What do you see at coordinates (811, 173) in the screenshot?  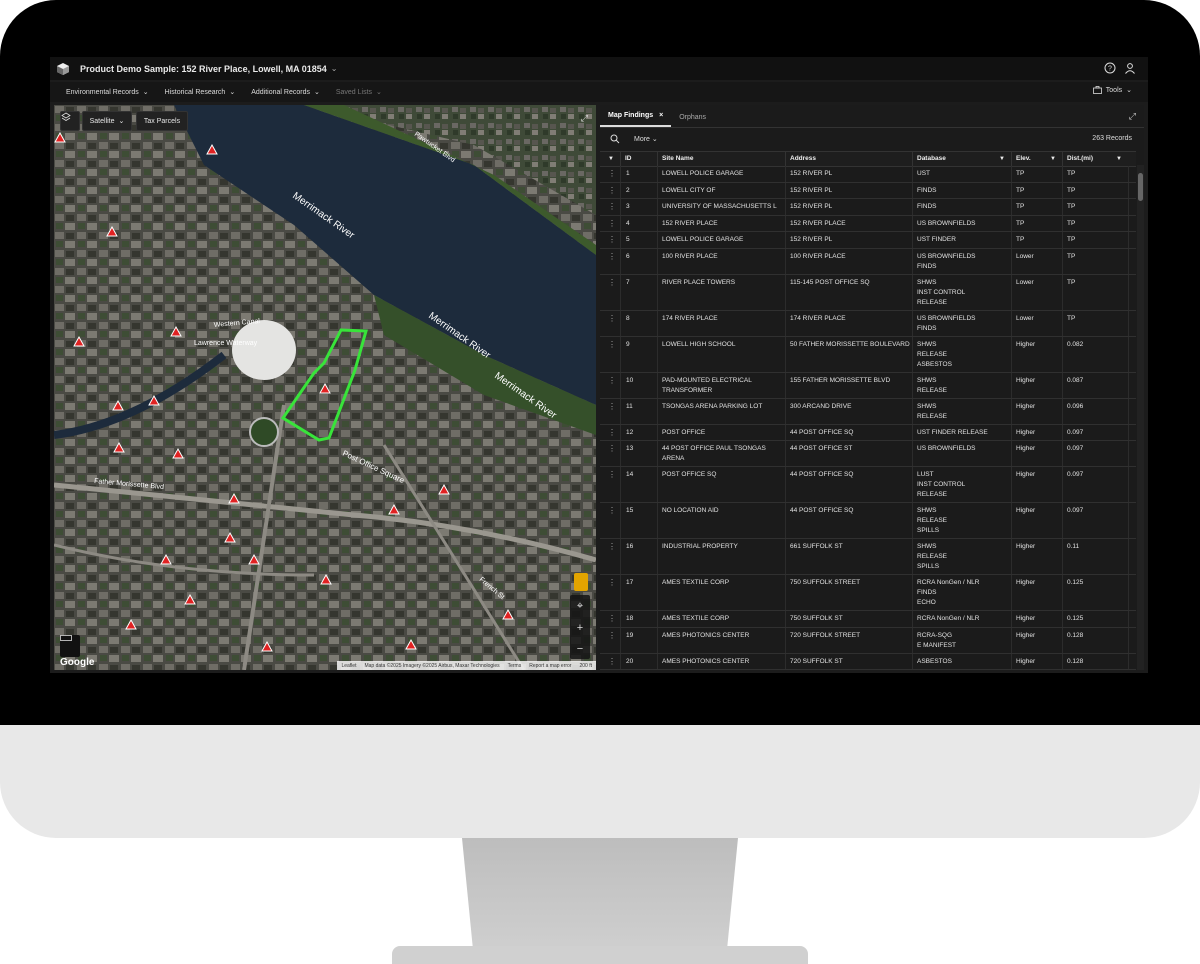 I see `cell-address: 152 RIVER PL` at bounding box center [811, 173].